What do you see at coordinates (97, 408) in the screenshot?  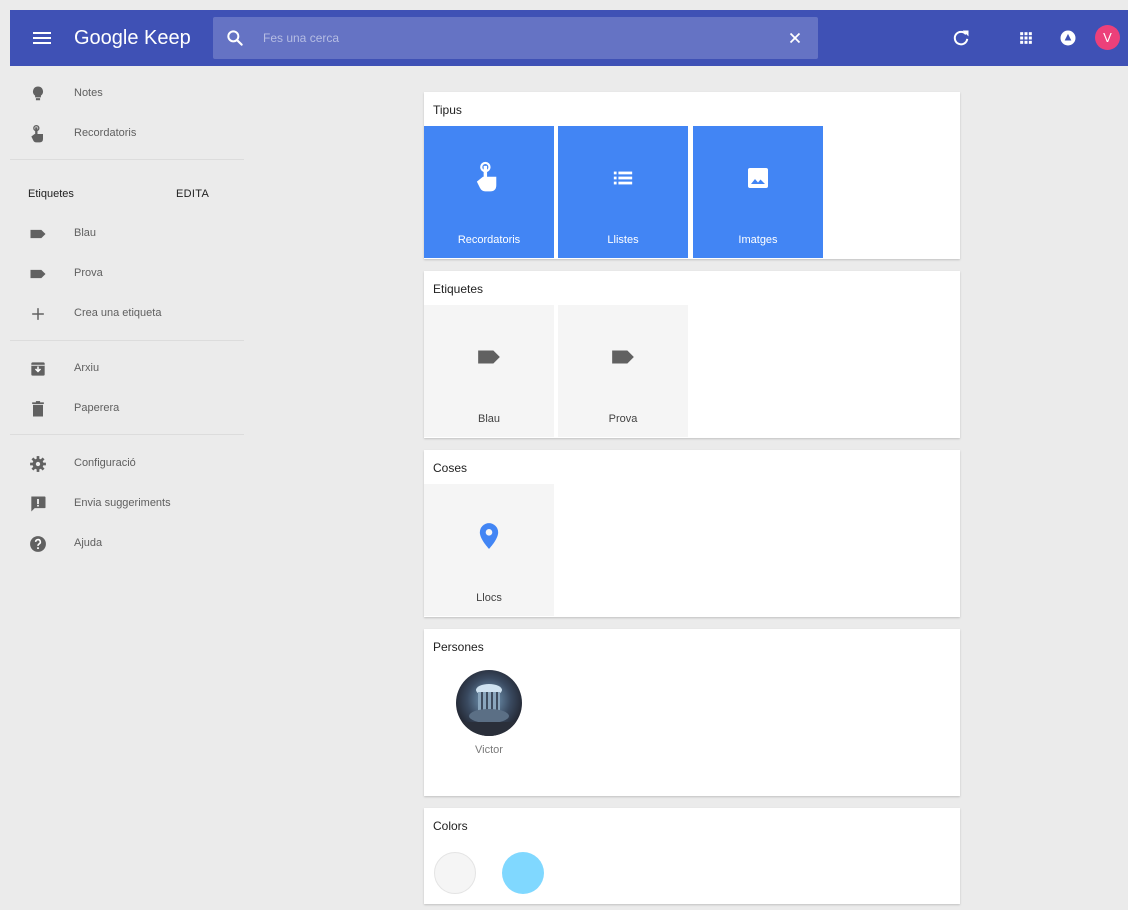 I see `sidebar-item-label: Paperera` at bounding box center [97, 408].